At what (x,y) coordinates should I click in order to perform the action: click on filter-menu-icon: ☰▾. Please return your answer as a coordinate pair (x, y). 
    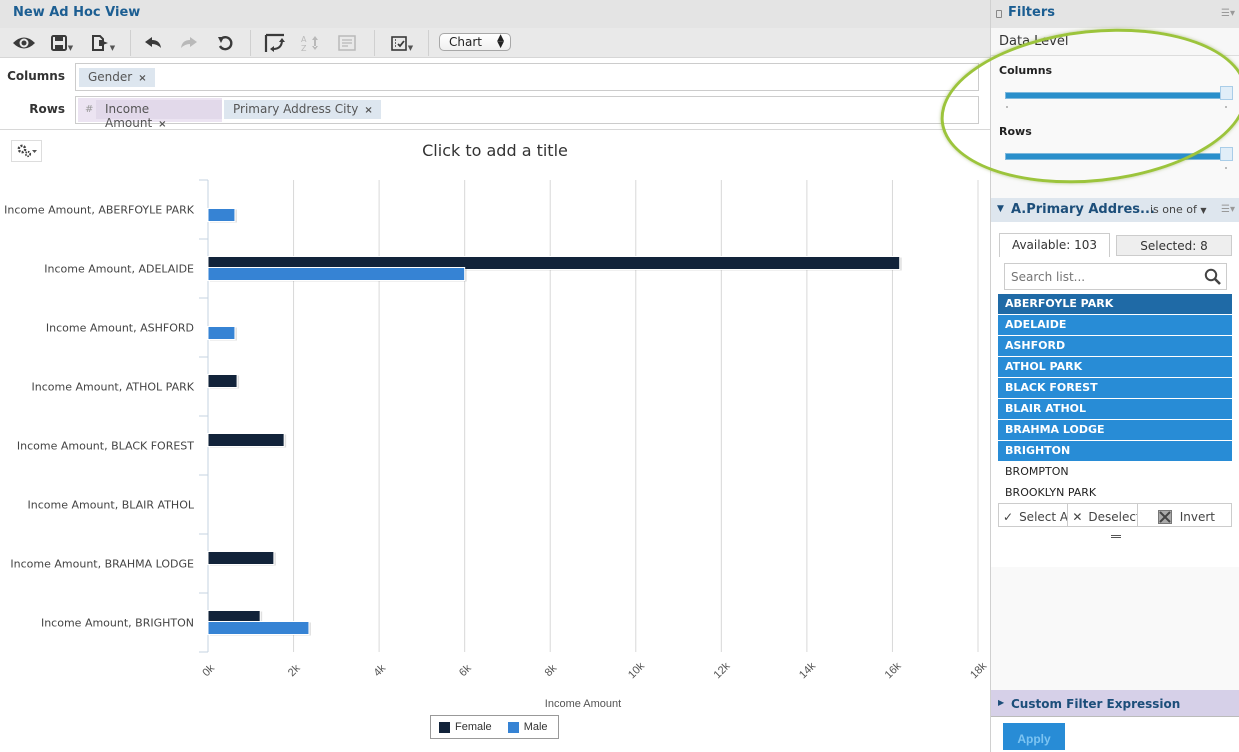
    Looking at the image, I should click on (1228, 209).